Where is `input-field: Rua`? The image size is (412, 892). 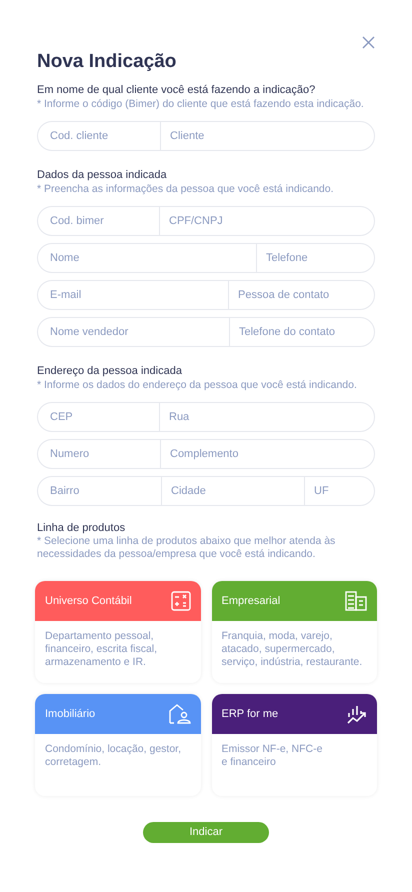 input-field: Rua is located at coordinates (267, 417).